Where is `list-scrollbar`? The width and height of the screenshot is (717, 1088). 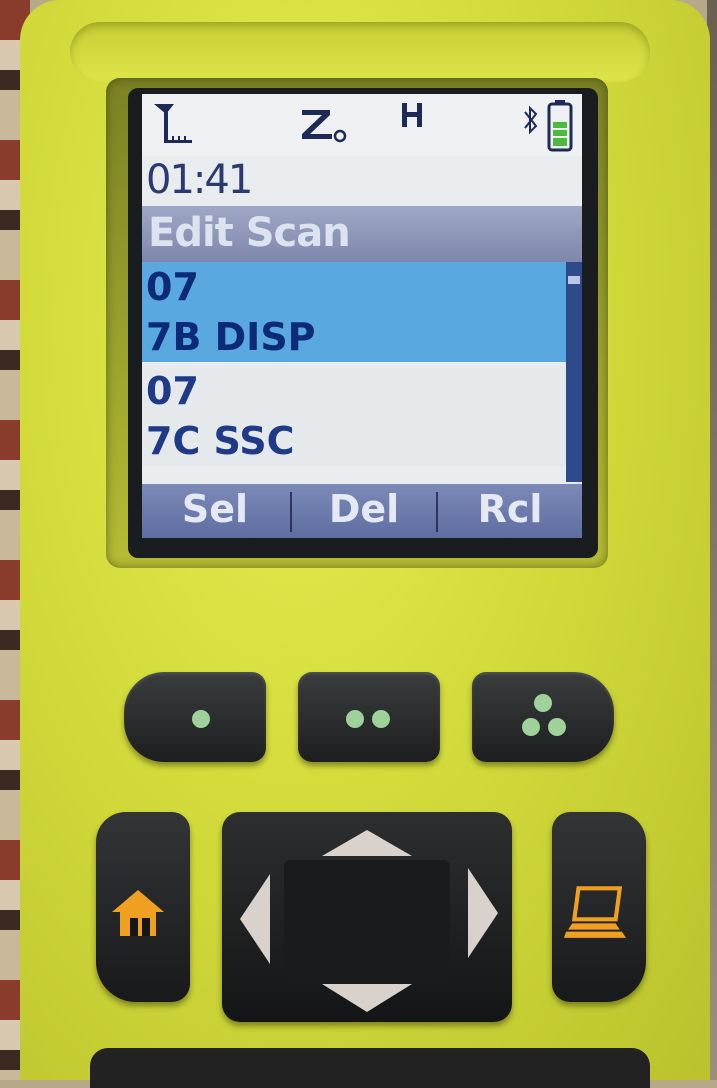
list-scrollbar is located at coordinates (574, 372).